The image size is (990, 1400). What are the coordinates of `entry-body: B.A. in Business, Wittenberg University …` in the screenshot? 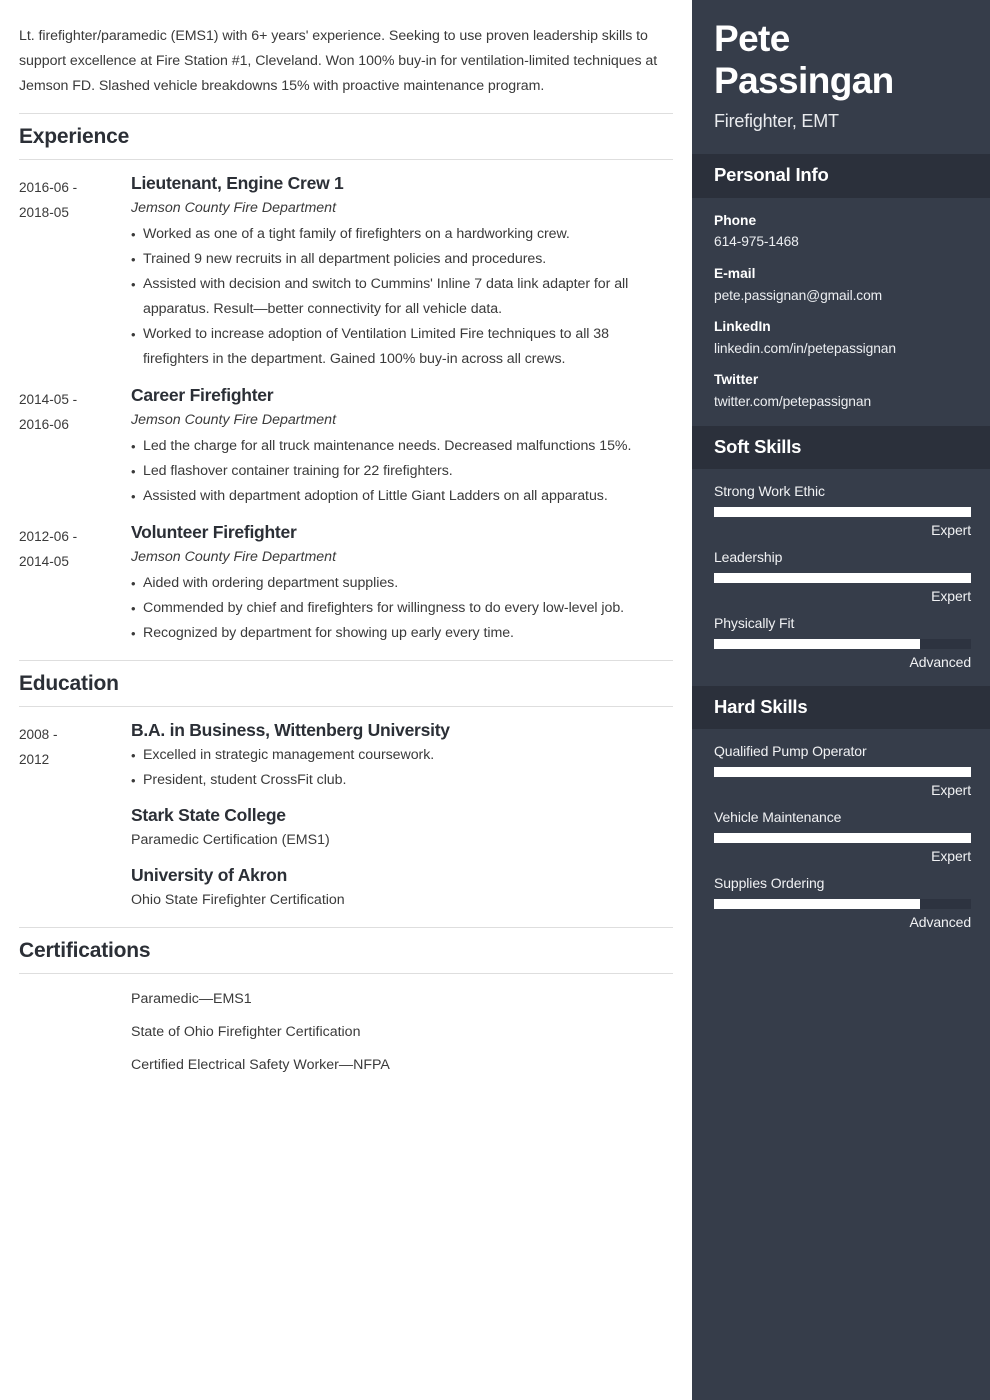 It's located at (402, 756).